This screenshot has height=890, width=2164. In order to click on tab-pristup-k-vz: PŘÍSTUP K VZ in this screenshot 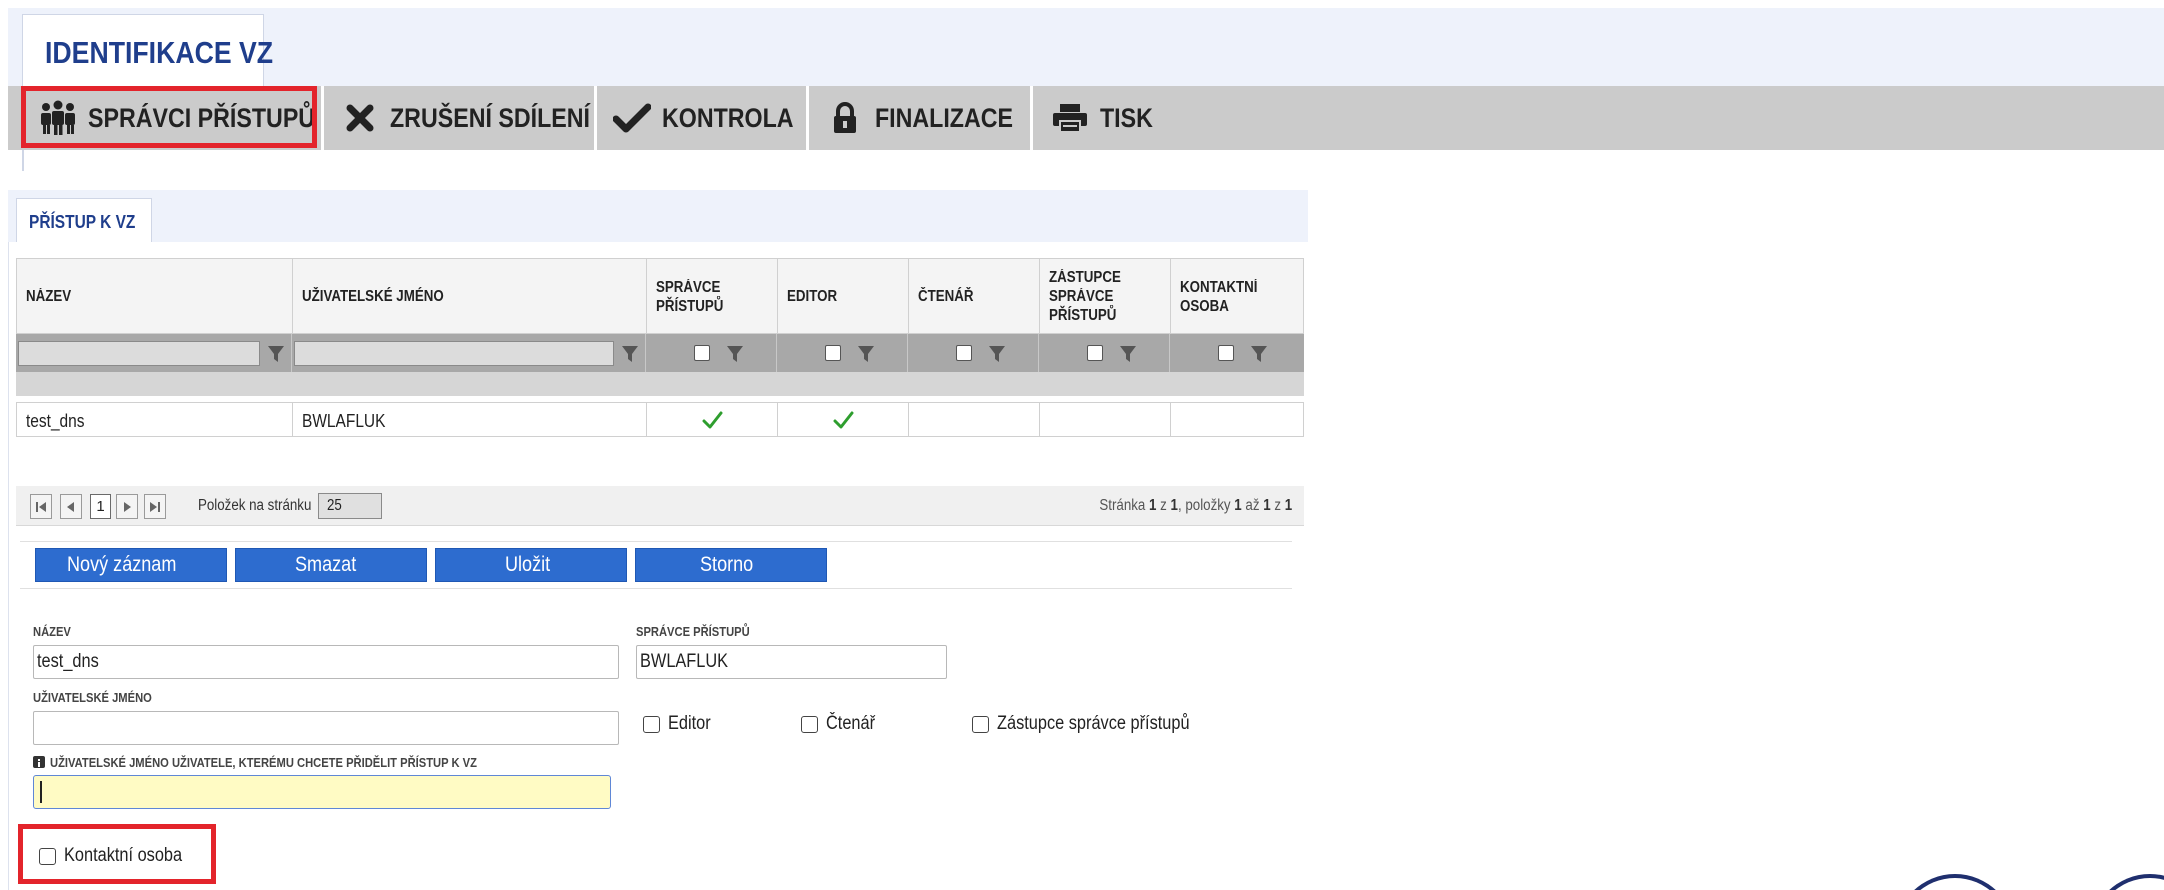, I will do `click(84, 221)`.